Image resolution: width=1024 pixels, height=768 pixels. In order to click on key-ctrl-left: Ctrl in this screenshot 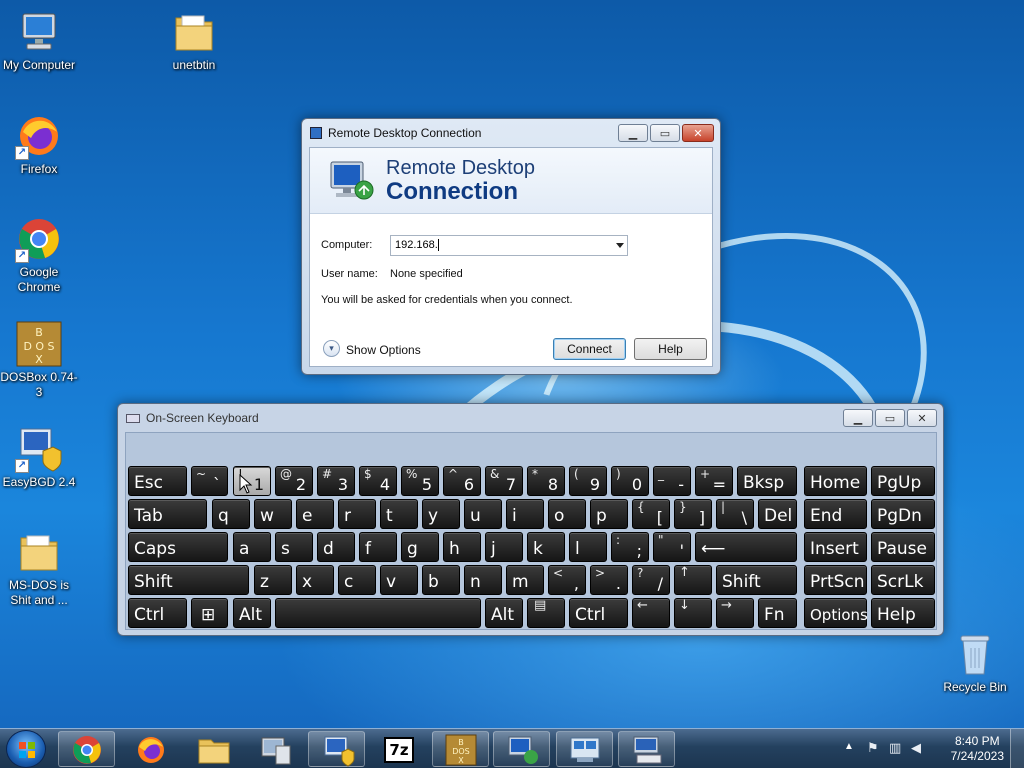, I will do `click(157, 613)`.